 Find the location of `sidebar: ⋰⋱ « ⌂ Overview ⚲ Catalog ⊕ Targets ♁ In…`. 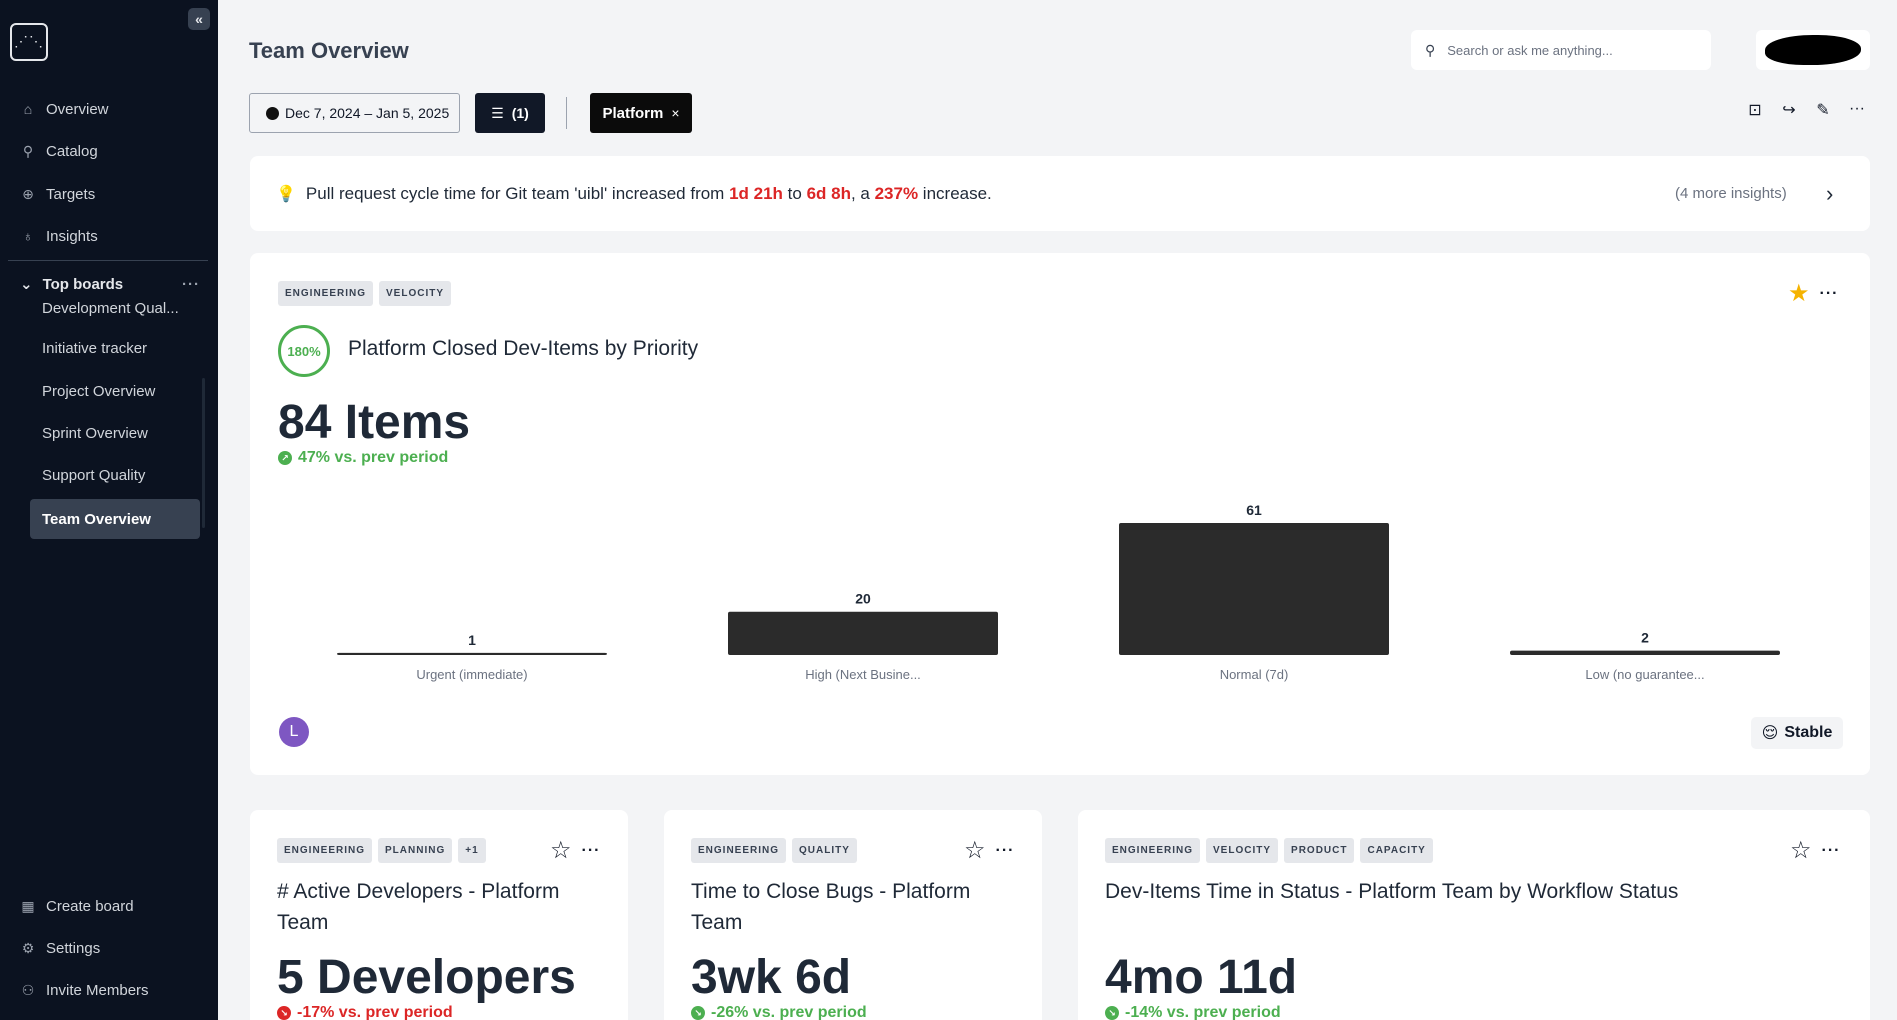

sidebar: ⋰⋱ « ⌂ Overview ⚲ Catalog ⊕ Targets ♁ In… is located at coordinates (109, 510).